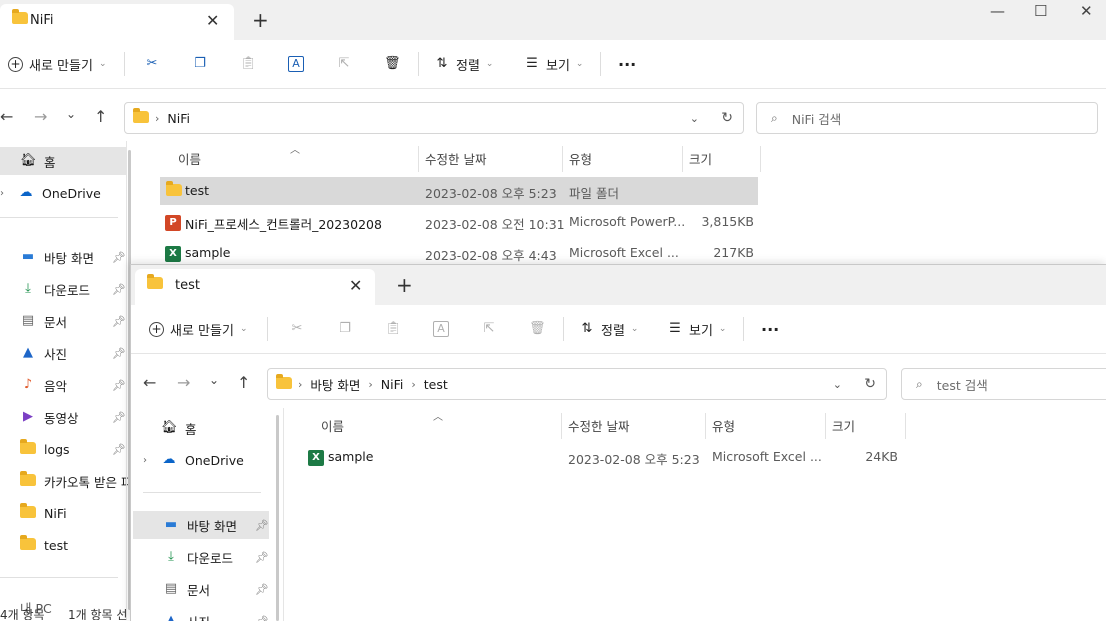  What do you see at coordinates (277, 518) in the screenshot?
I see `sidebar-scrollbar` at bounding box center [277, 518].